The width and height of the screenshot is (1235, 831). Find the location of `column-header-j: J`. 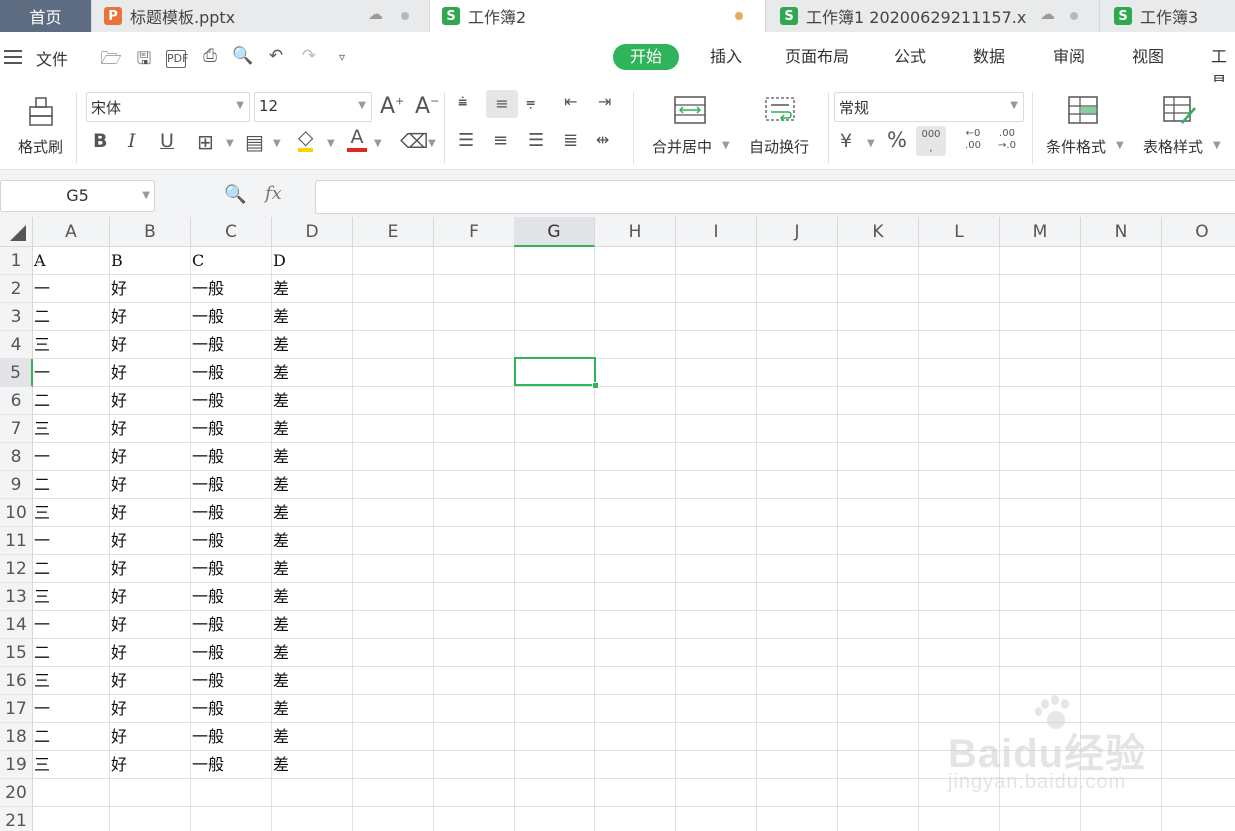

column-header-j: J is located at coordinates (797, 232).